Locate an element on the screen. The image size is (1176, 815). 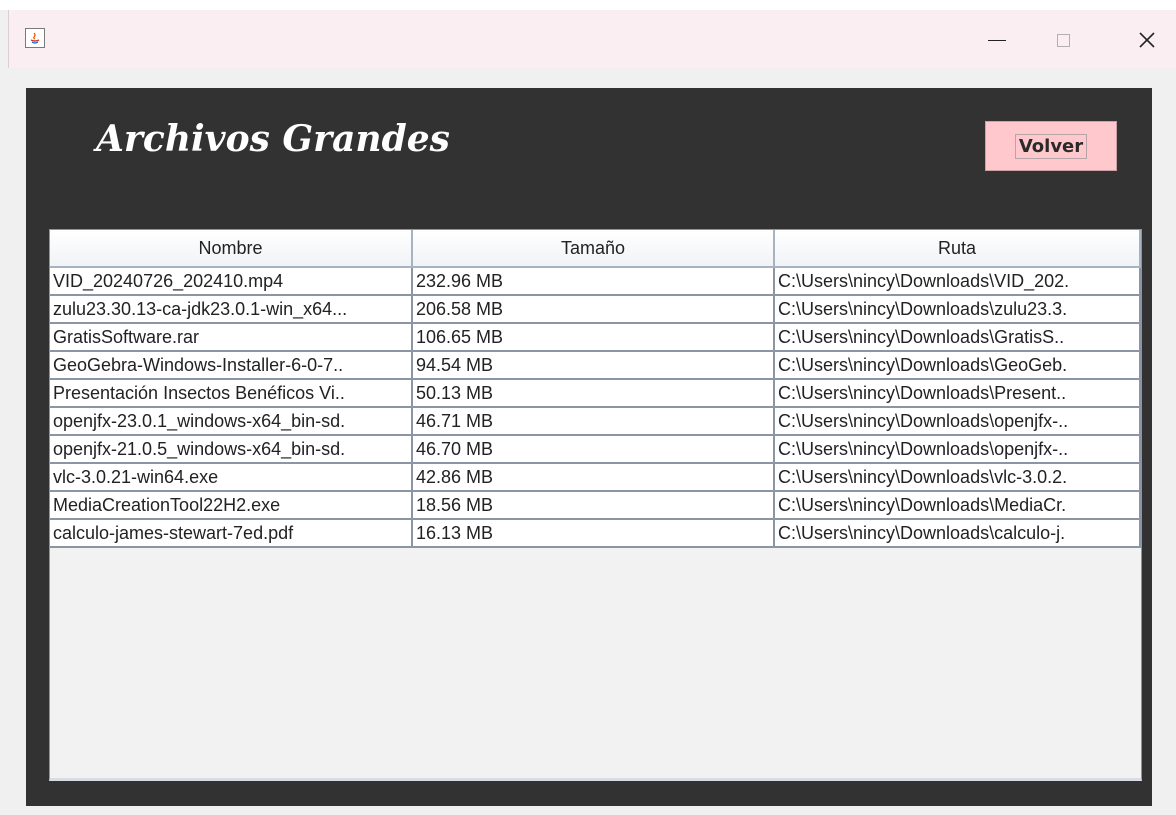
java-icon is located at coordinates (35, 38).